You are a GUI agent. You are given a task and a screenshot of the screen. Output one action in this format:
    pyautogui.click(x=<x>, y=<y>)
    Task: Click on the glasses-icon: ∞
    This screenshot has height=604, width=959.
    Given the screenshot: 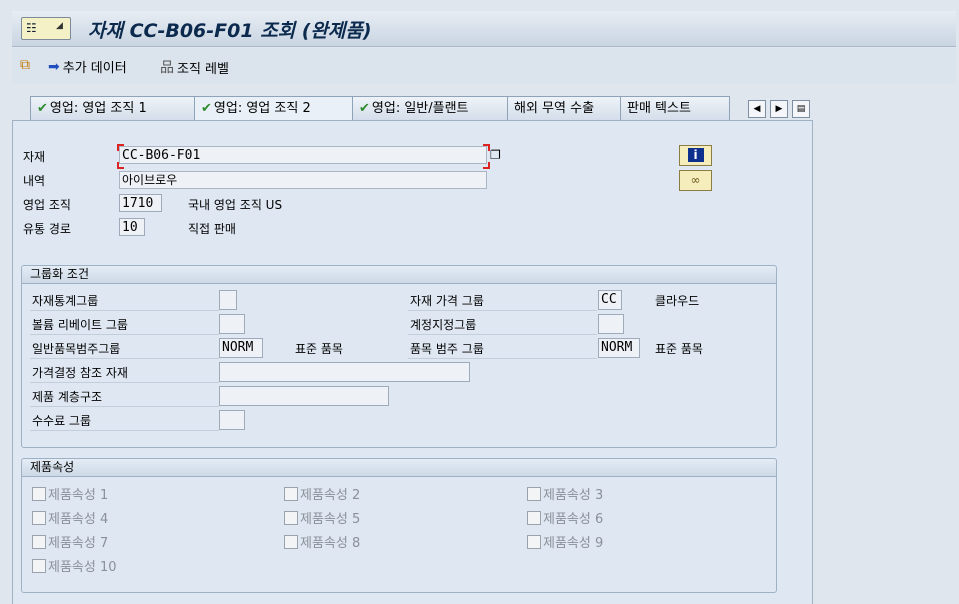 What is the action you would take?
    pyautogui.click(x=695, y=180)
    